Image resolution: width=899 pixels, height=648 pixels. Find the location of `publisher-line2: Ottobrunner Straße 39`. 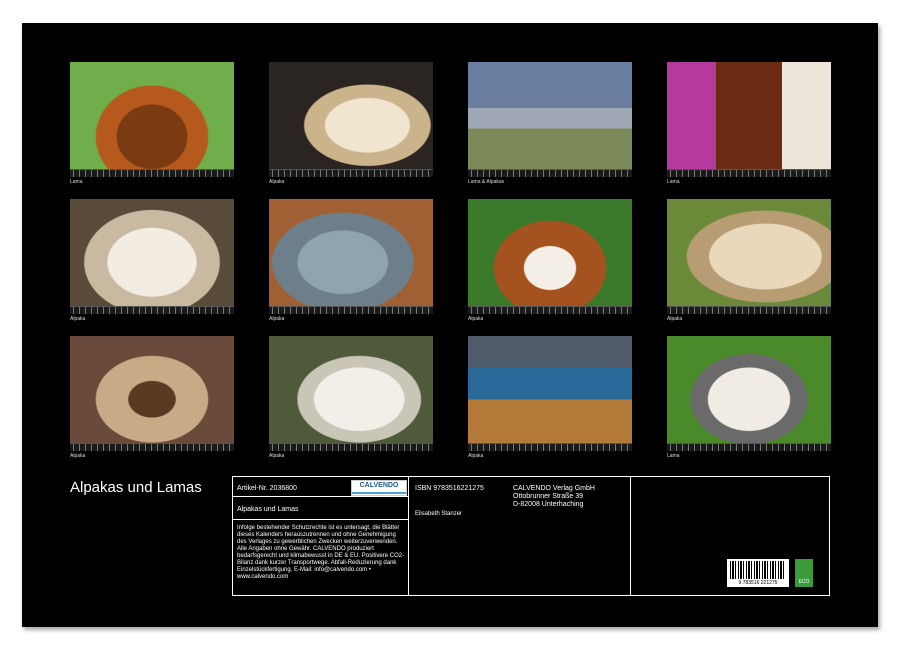

publisher-line2: Ottobrunner Straße 39 is located at coordinates (548, 496).